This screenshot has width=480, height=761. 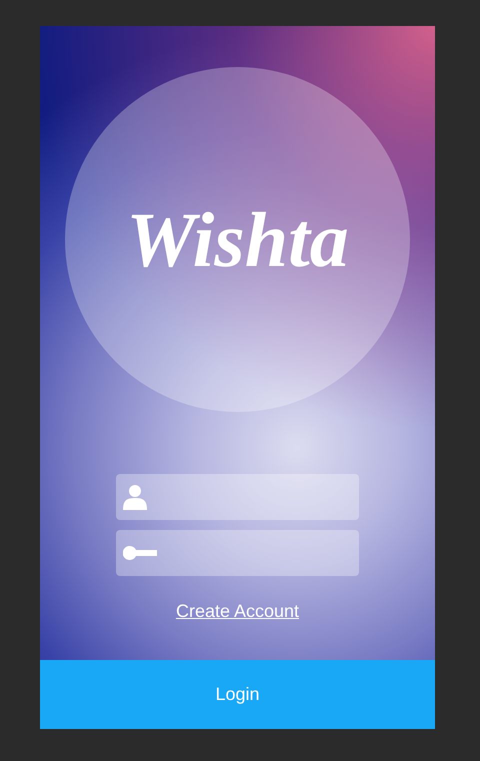 What do you see at coordinates (237, 553) in the screenshot?
I see `password-field` at bounding box center [237, 553].